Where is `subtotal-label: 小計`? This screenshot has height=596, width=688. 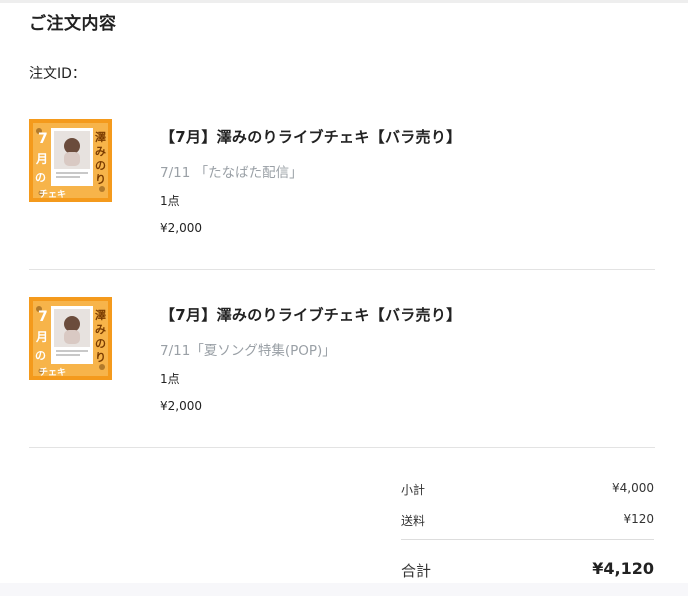 subtotal-label: 小計 is located at coordinates (413, 490).